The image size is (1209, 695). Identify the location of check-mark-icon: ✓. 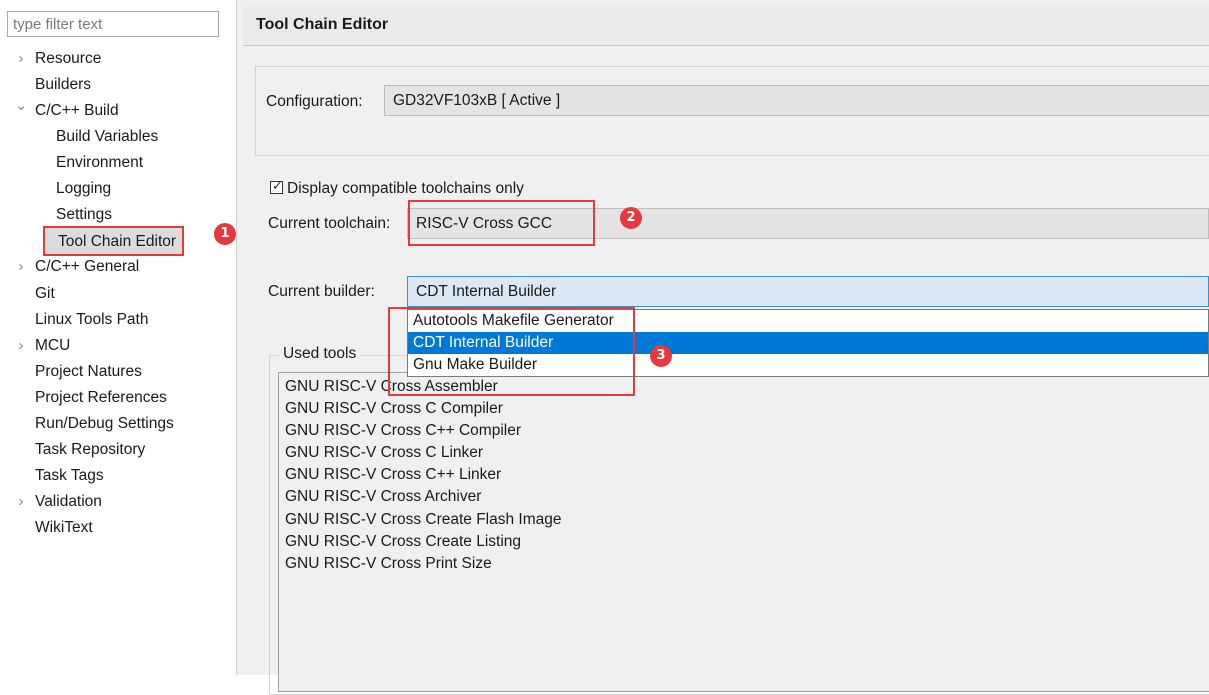
(277, 185).